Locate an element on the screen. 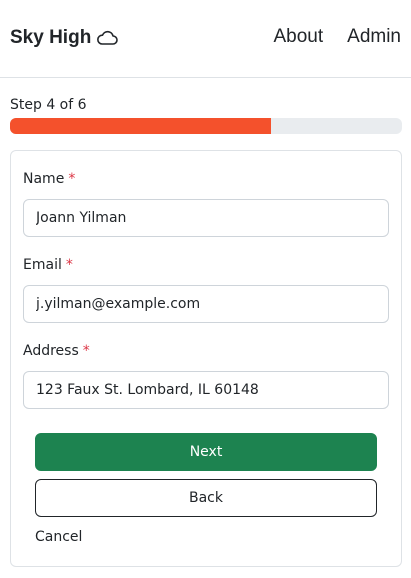 This screenshot has height=578, width=411. brand-name: Sky High is located at coordinates (51, 37).